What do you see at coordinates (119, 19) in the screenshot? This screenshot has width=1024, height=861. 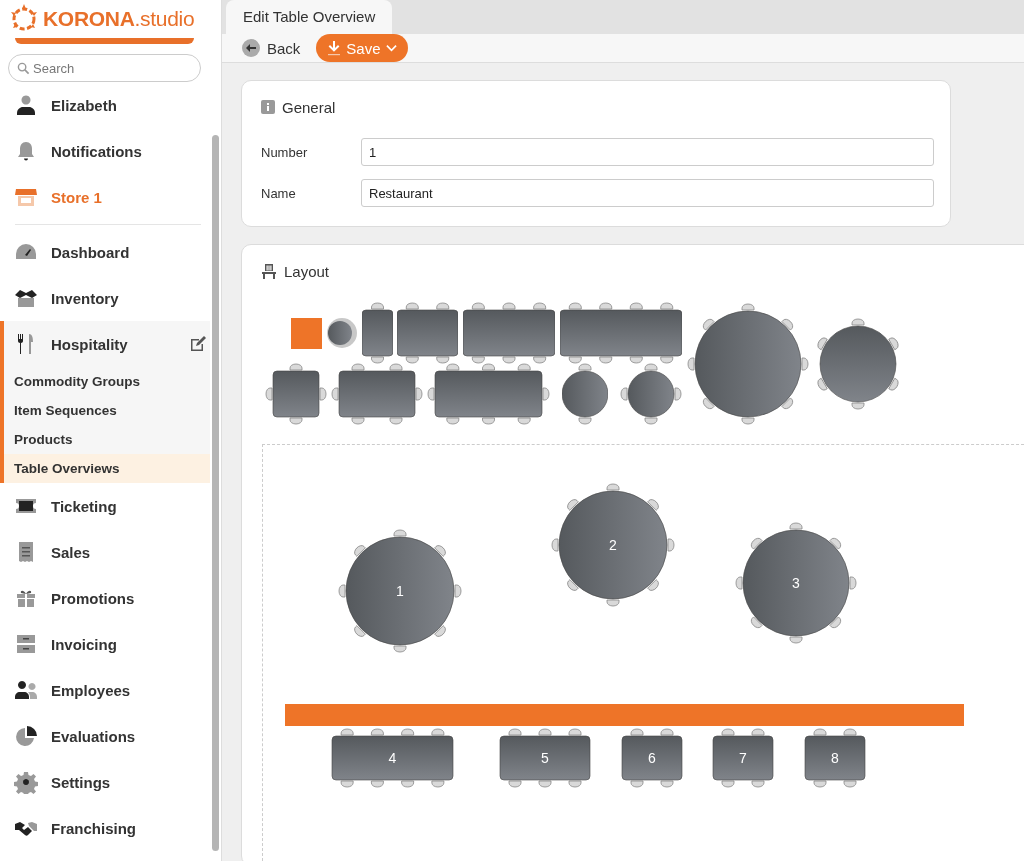 I see `logo-text: KORONA.studio` at bounding box center [119, 19].